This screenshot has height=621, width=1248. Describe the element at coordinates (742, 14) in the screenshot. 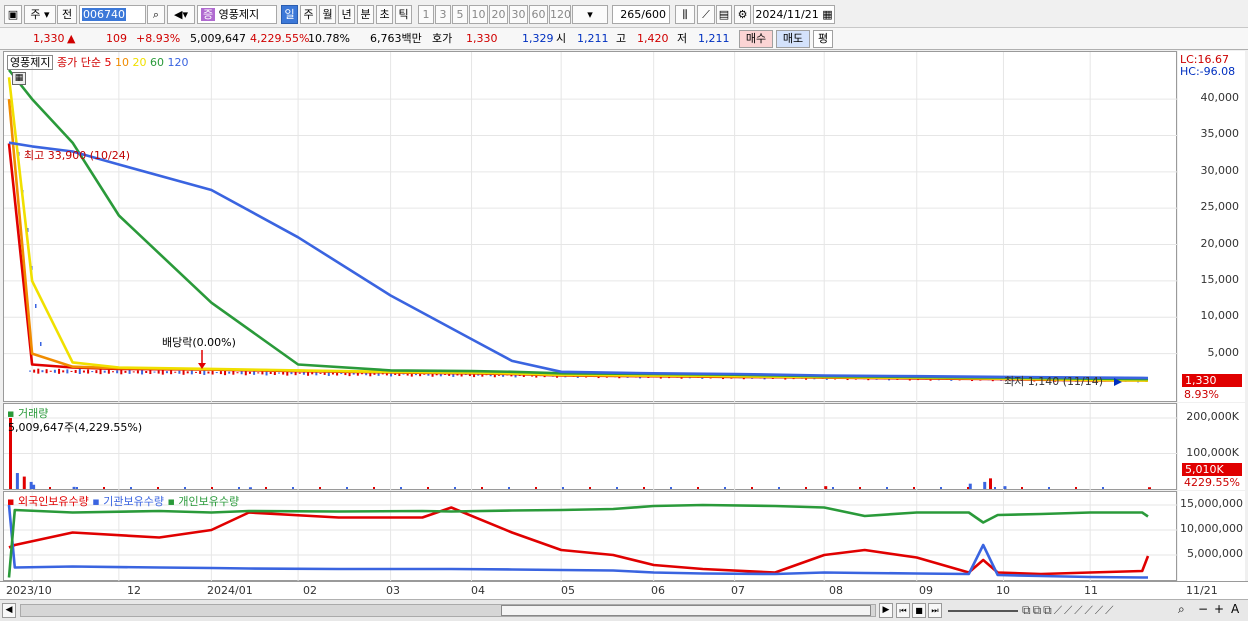

I see `gear-icon: ⚙` at that location.